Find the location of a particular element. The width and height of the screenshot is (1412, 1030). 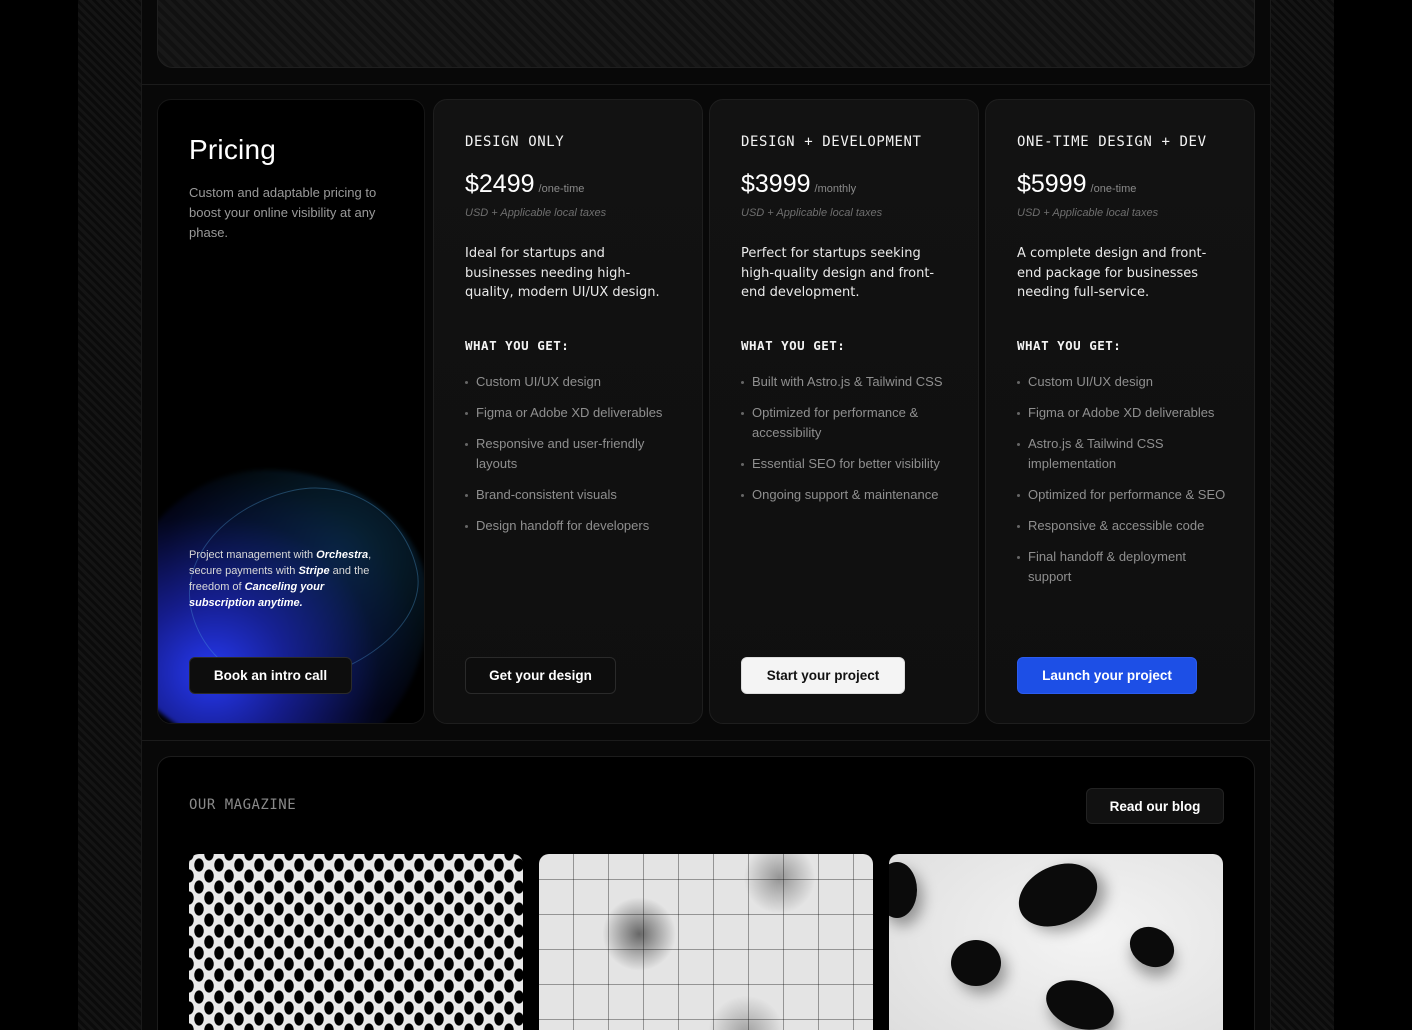

feature-item: Astro.js & Tailwind CSS implementation is located at coordinates (1124, 454).